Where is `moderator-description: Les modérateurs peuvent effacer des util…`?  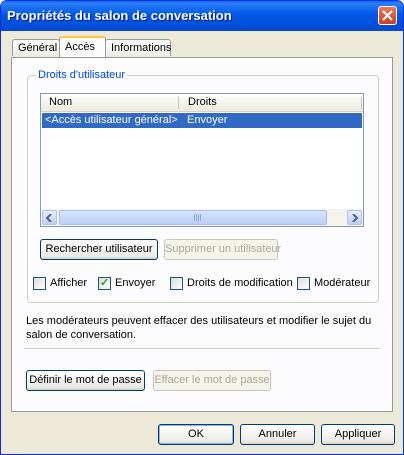
moderator-description: Les modérateurs peuvent effacer des util… is located at coordinates (199, 328).